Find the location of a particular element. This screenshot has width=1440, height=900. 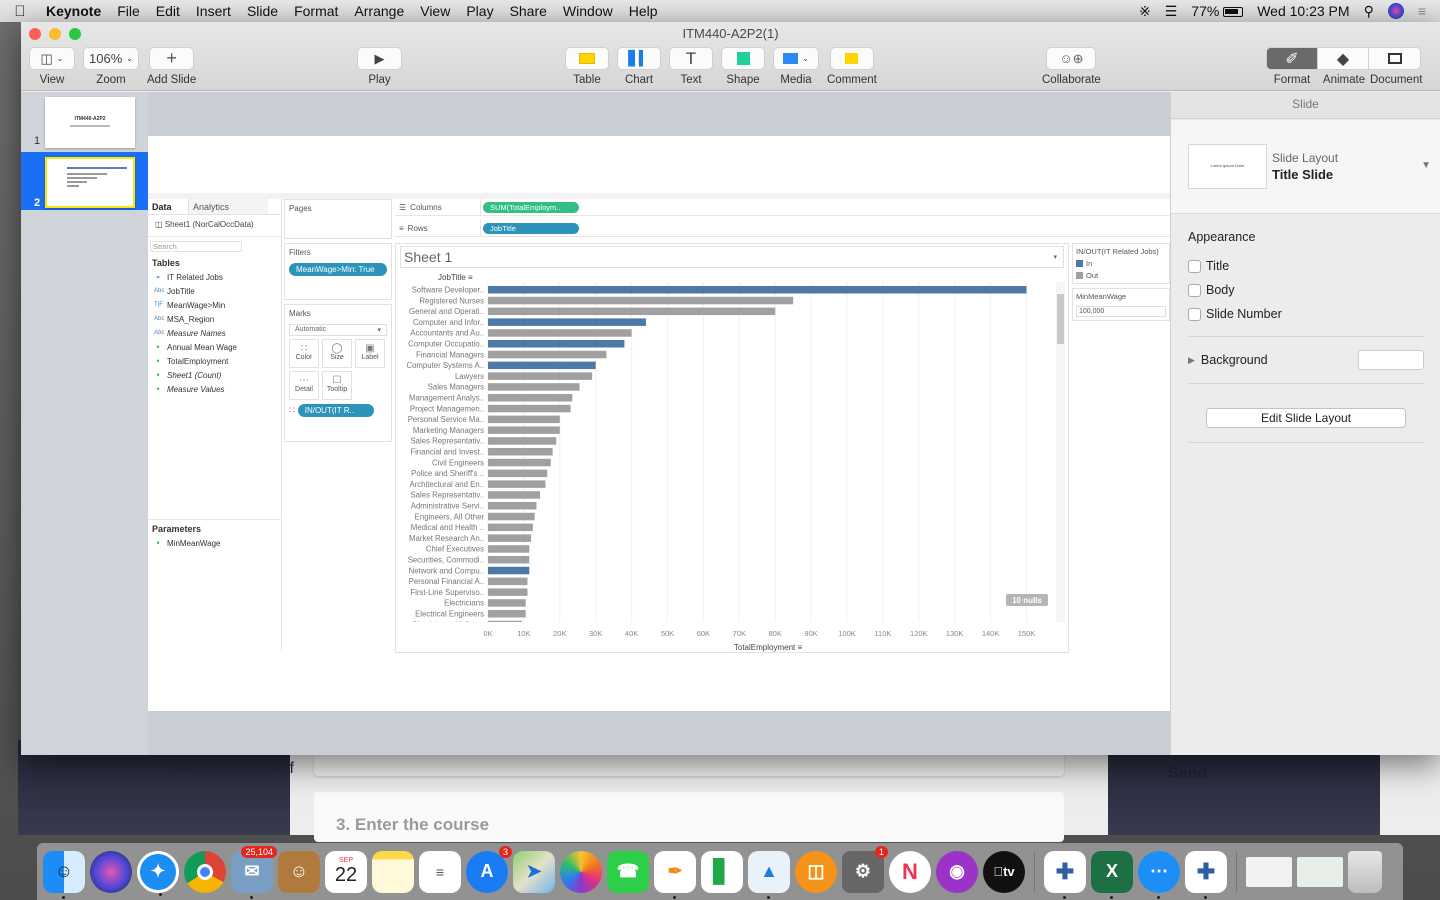

dock-safari: ✦ is located at coordinates (158, 873).